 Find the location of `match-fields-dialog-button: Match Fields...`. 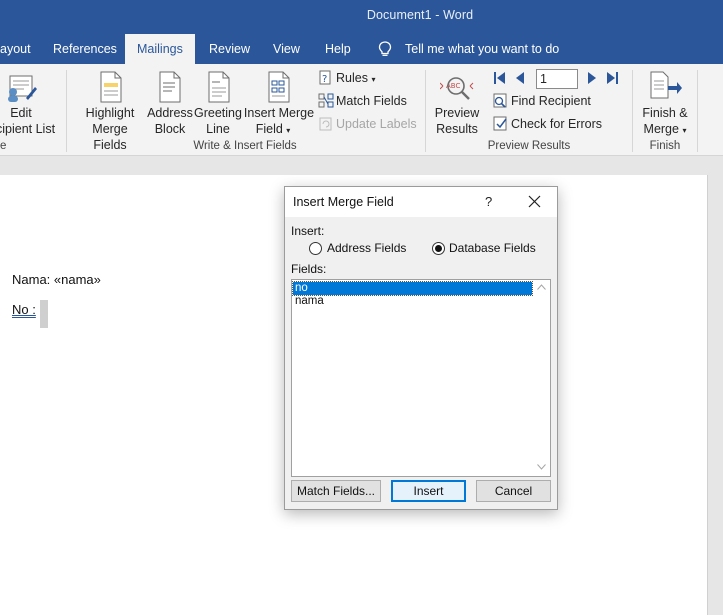

match-fields-dialog-button: Match Fields... is located at coordinates (336, 491).